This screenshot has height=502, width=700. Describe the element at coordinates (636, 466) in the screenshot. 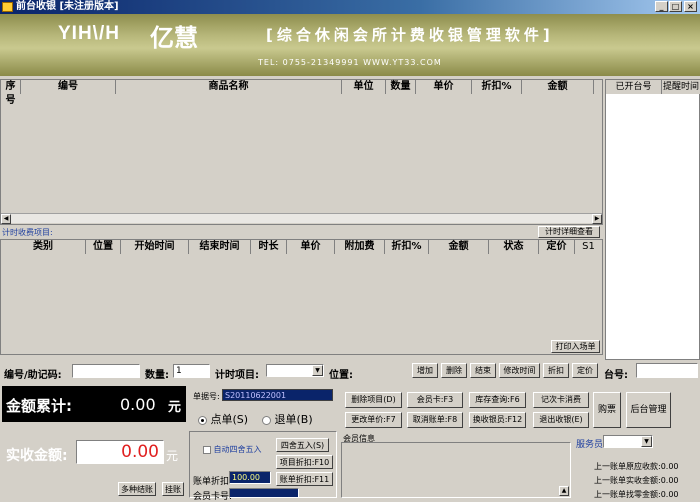

I see `last-due: 上一账单原应收款:0.00` at that location.